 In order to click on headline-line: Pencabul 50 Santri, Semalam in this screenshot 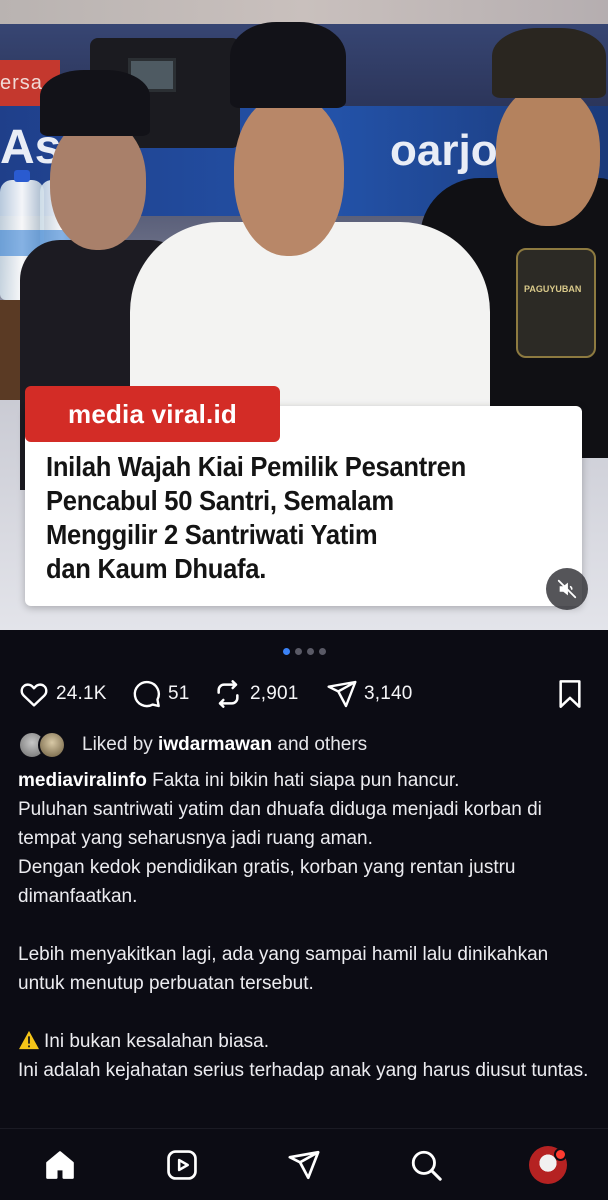, I will do `click(220, 500)`.